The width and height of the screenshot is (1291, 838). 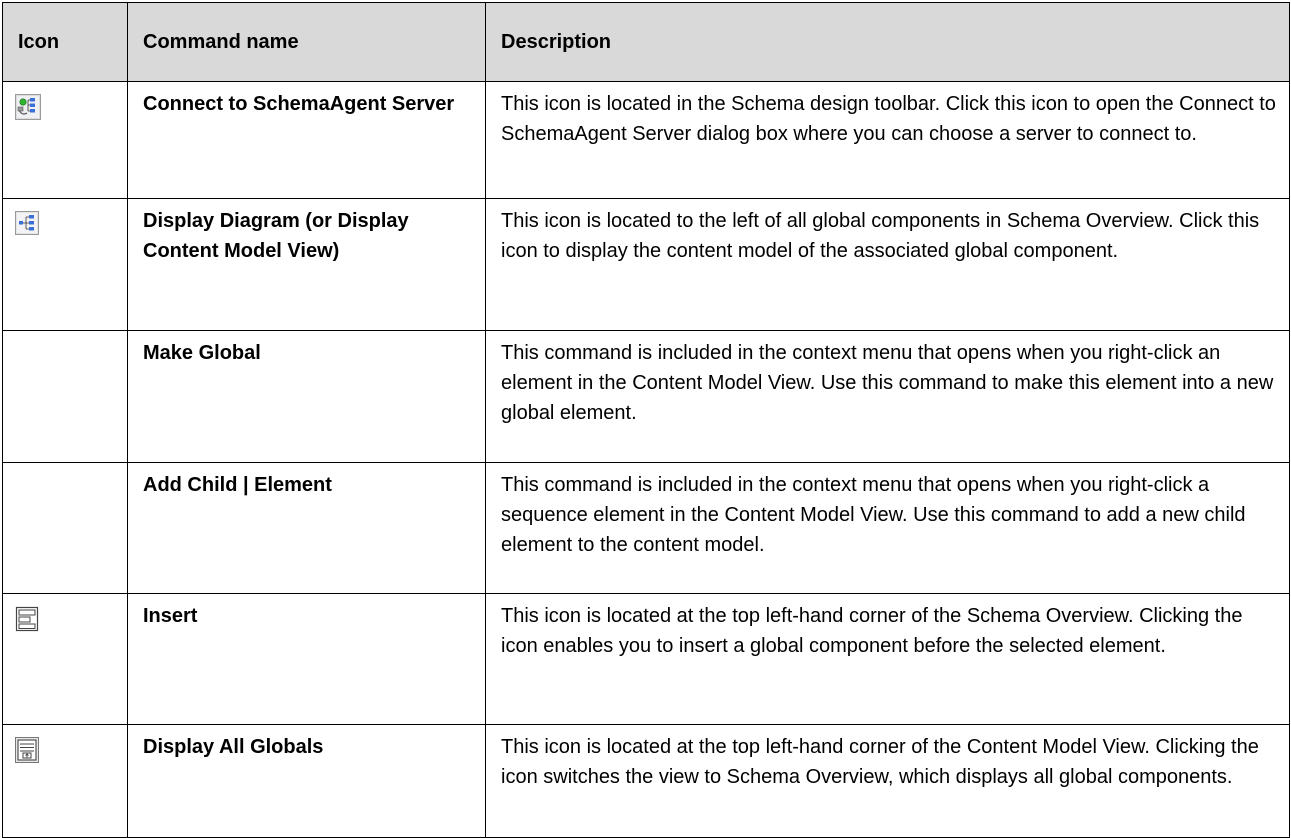 I want to click on display-all-globals-icon, so click(x=28, y=750).